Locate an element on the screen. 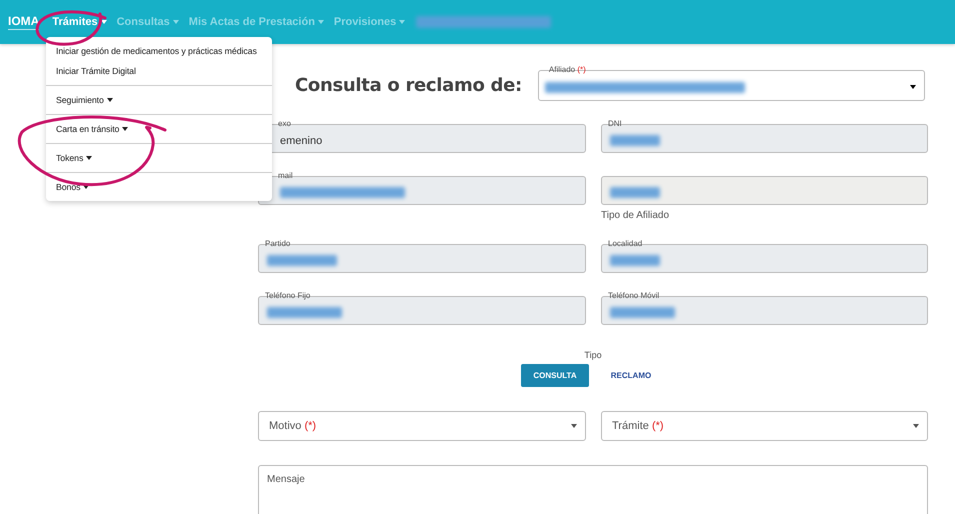 The image size is (955, 514). dropdown-item: Seguimiento is located at coordinates (159, 100).